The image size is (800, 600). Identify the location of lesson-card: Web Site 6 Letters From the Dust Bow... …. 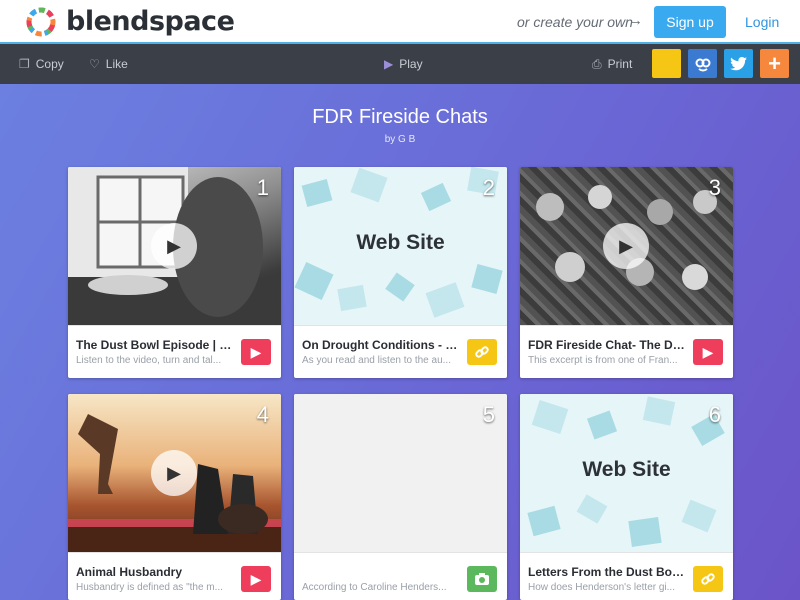
(626, 497).